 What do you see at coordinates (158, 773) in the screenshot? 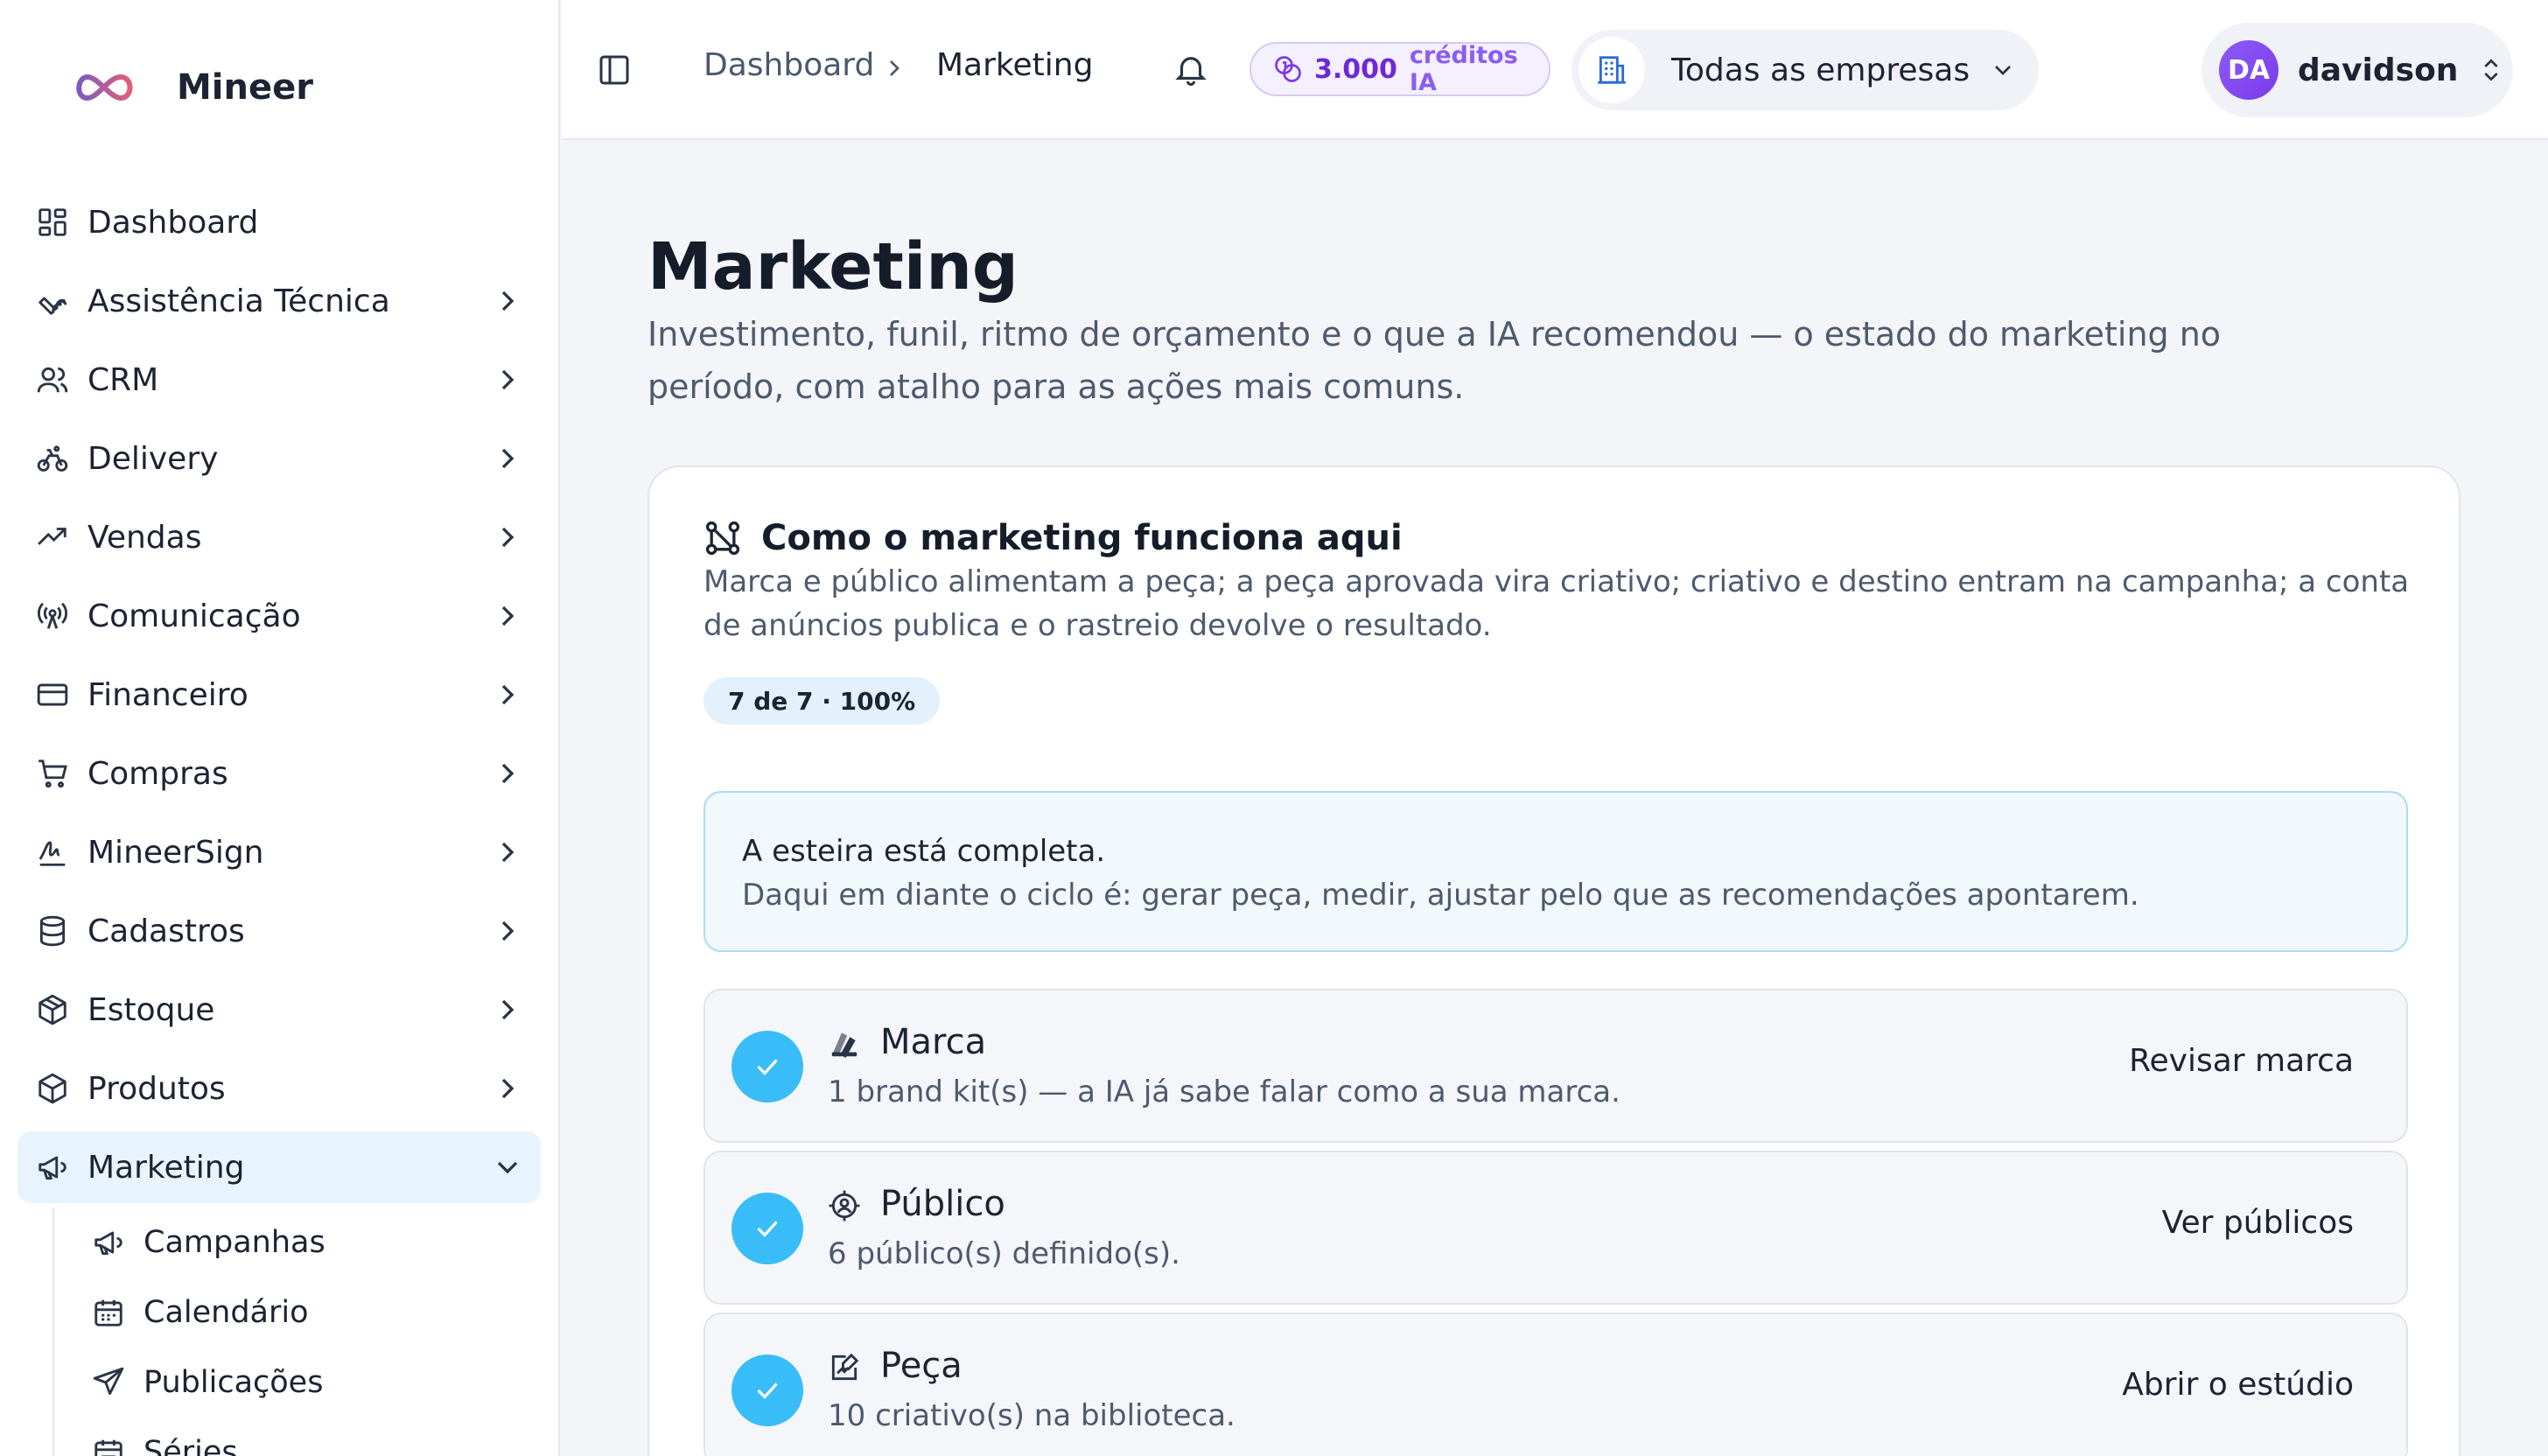
I see `sidebar-item-label: Compras` at bounding box center [158, 773].